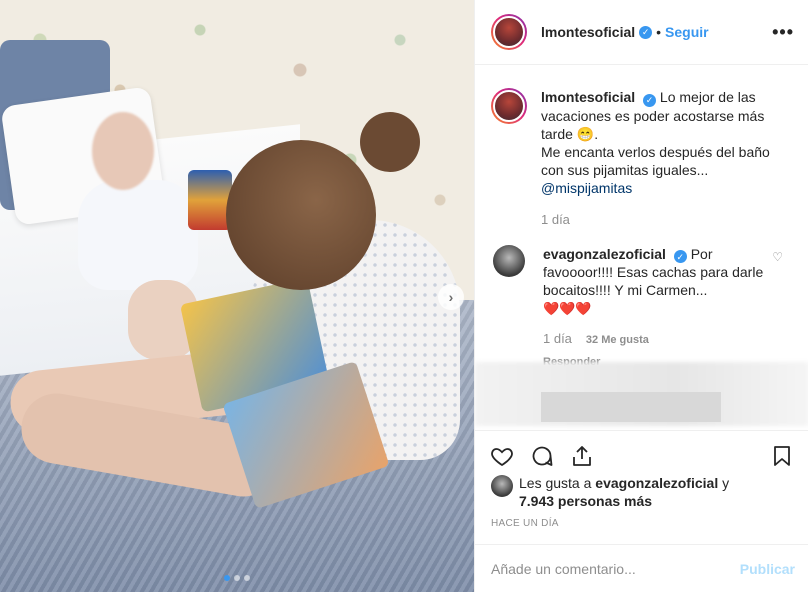 This screenshot has width=808, height=592. I want to click on baby-head-blurred, so click(123, 151).